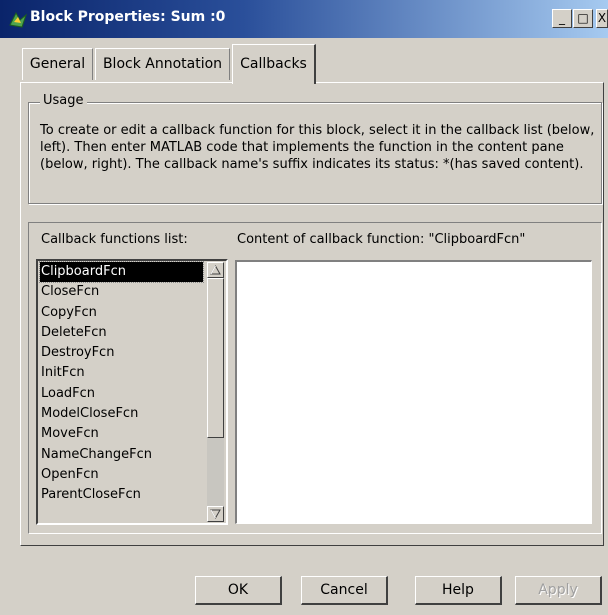  I want to click on window-title: Block Properties: Sum :0, so click(128, 17).